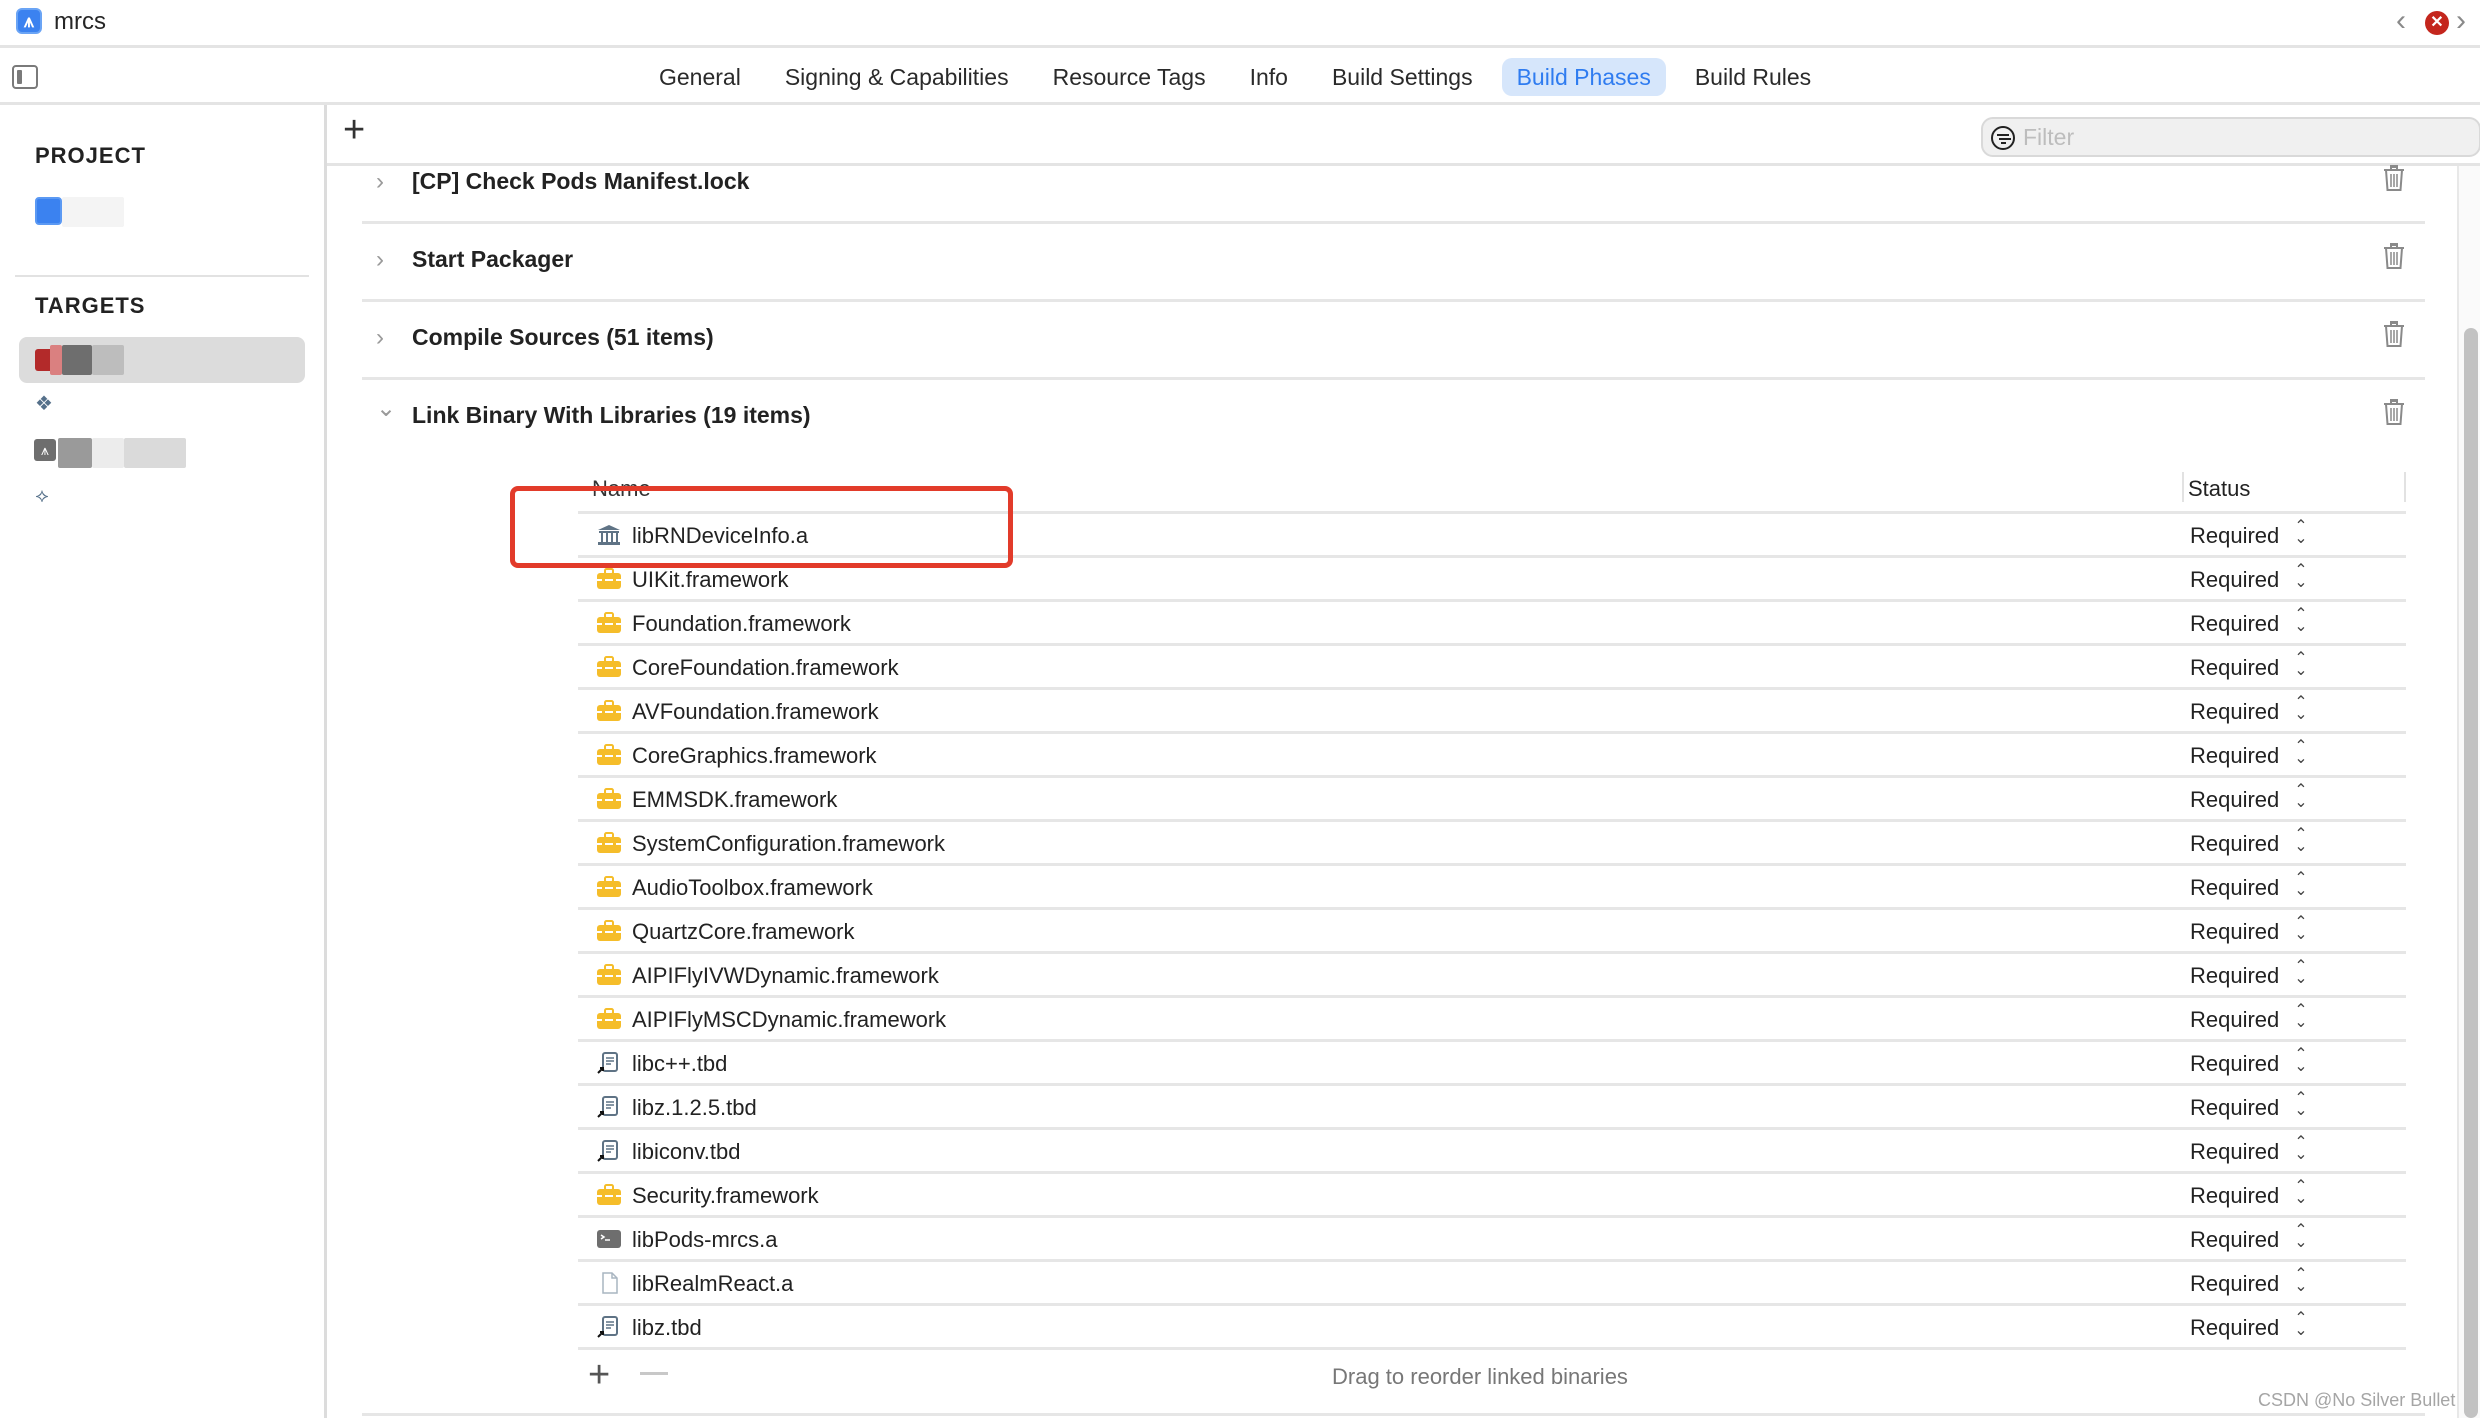 This screenshot has width=2480, height=1418. I want to click on chevron-down-icon: ⌄, so click(386, 408).